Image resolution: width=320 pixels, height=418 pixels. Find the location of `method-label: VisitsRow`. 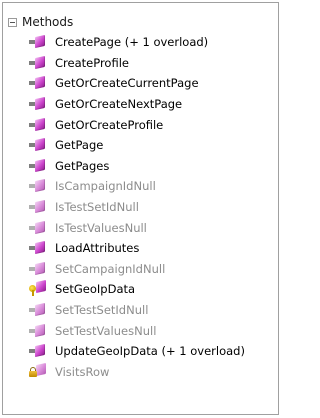

method-label: VisitsRow is located at coordinates (82, 371).